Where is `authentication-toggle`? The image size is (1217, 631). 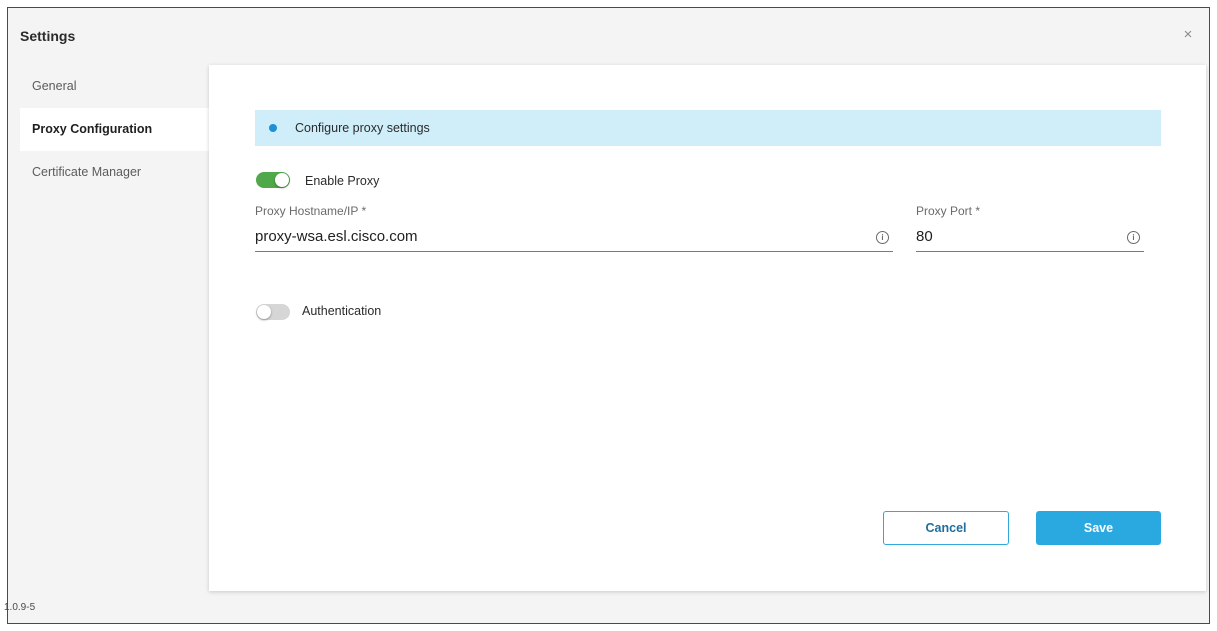
authentication-toggle is located at coordinates (273, 312).